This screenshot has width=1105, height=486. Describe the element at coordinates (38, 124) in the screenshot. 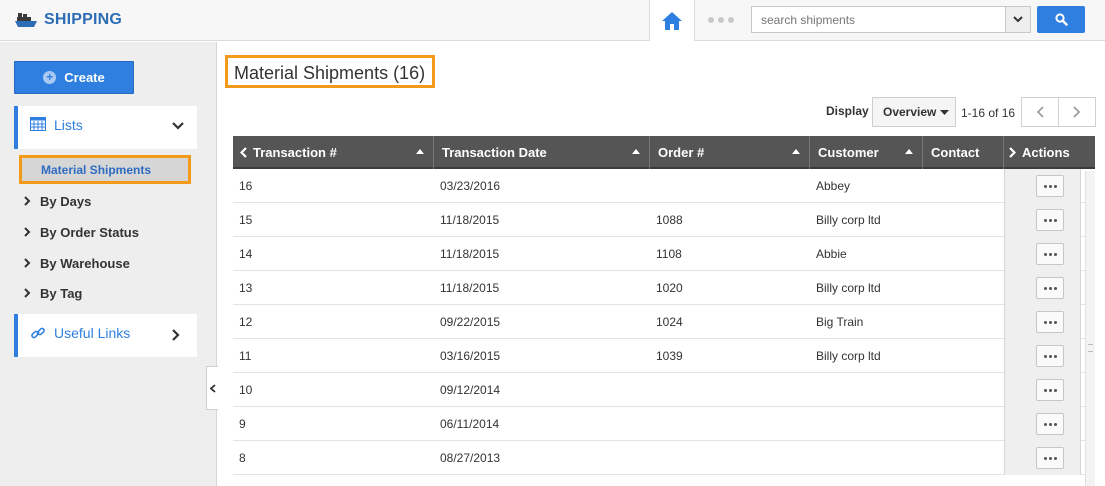

I see `calendar-grid-icon` at that location.